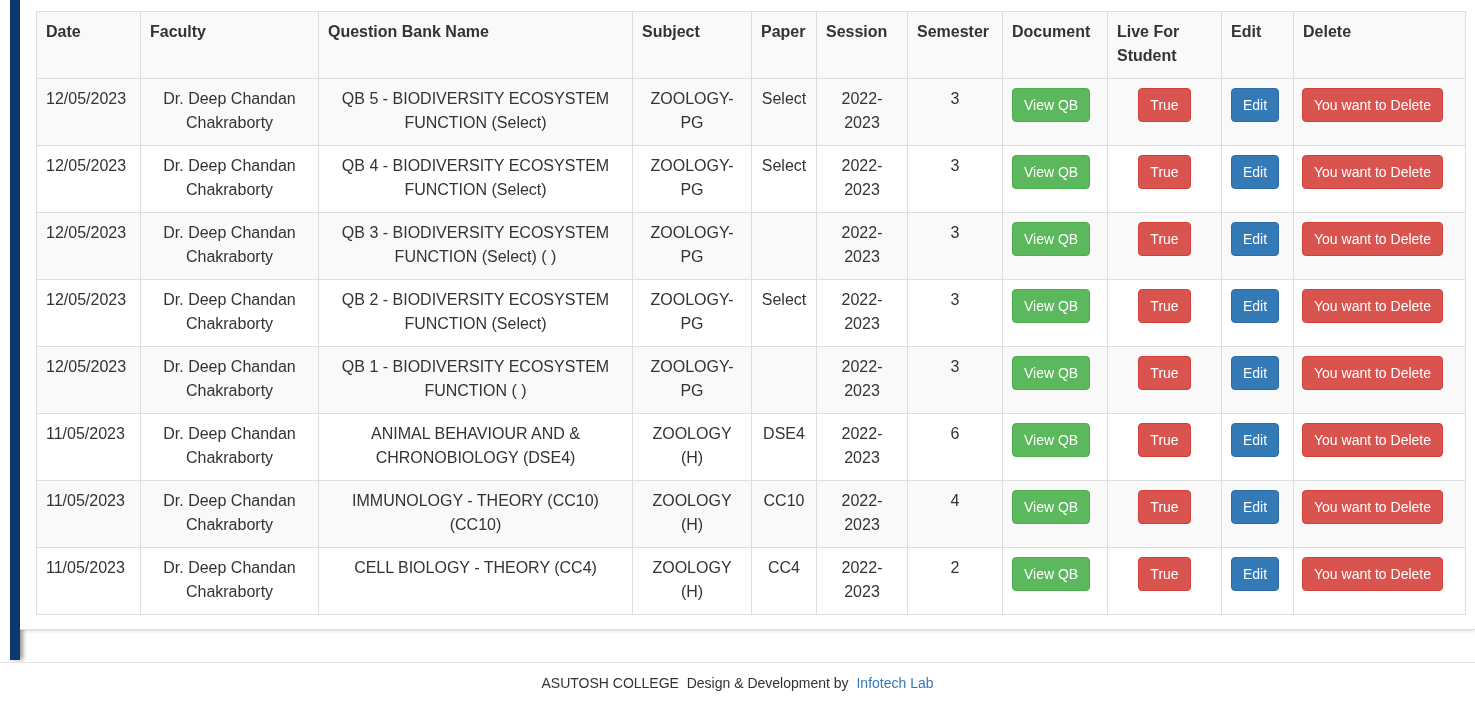 Image resolution: width=1475 pixels, height=716 pixels. Describe the element at coordinates (475, 110) in the screenshot. I see `table-cell: QB 5 - BIODIVERSITY ECOSYSTEM FUNCTION (Select)` at that location.